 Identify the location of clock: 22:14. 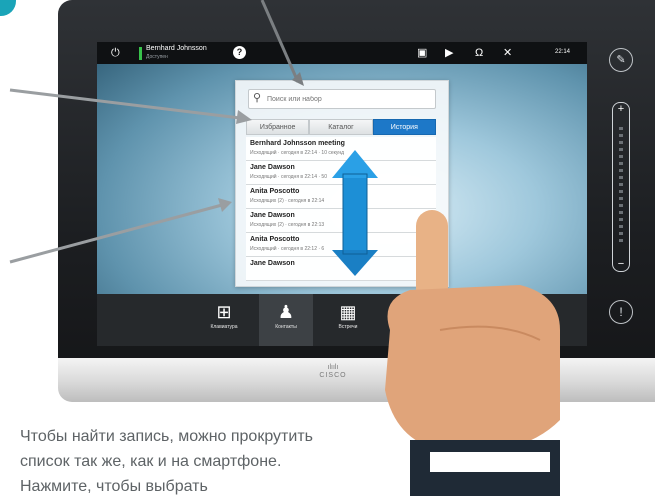
(563, 52).